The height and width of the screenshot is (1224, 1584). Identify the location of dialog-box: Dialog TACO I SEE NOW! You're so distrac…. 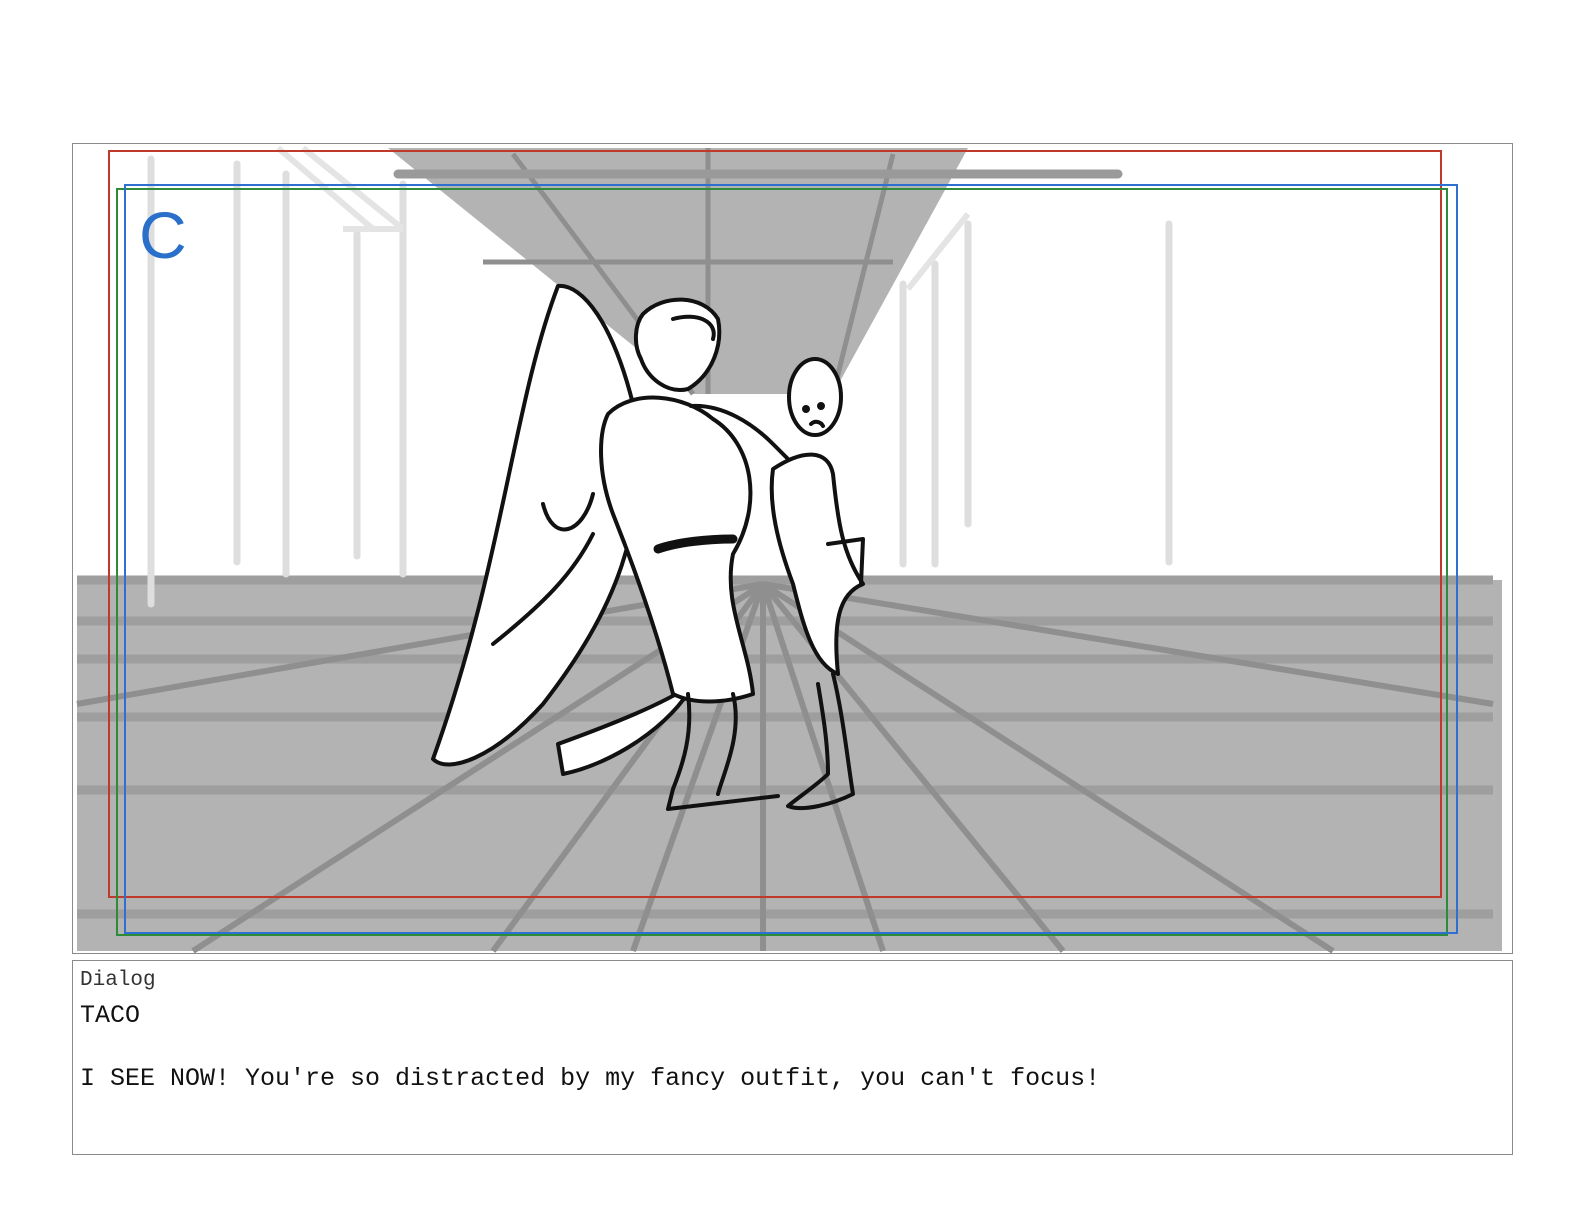
(792, 1057).